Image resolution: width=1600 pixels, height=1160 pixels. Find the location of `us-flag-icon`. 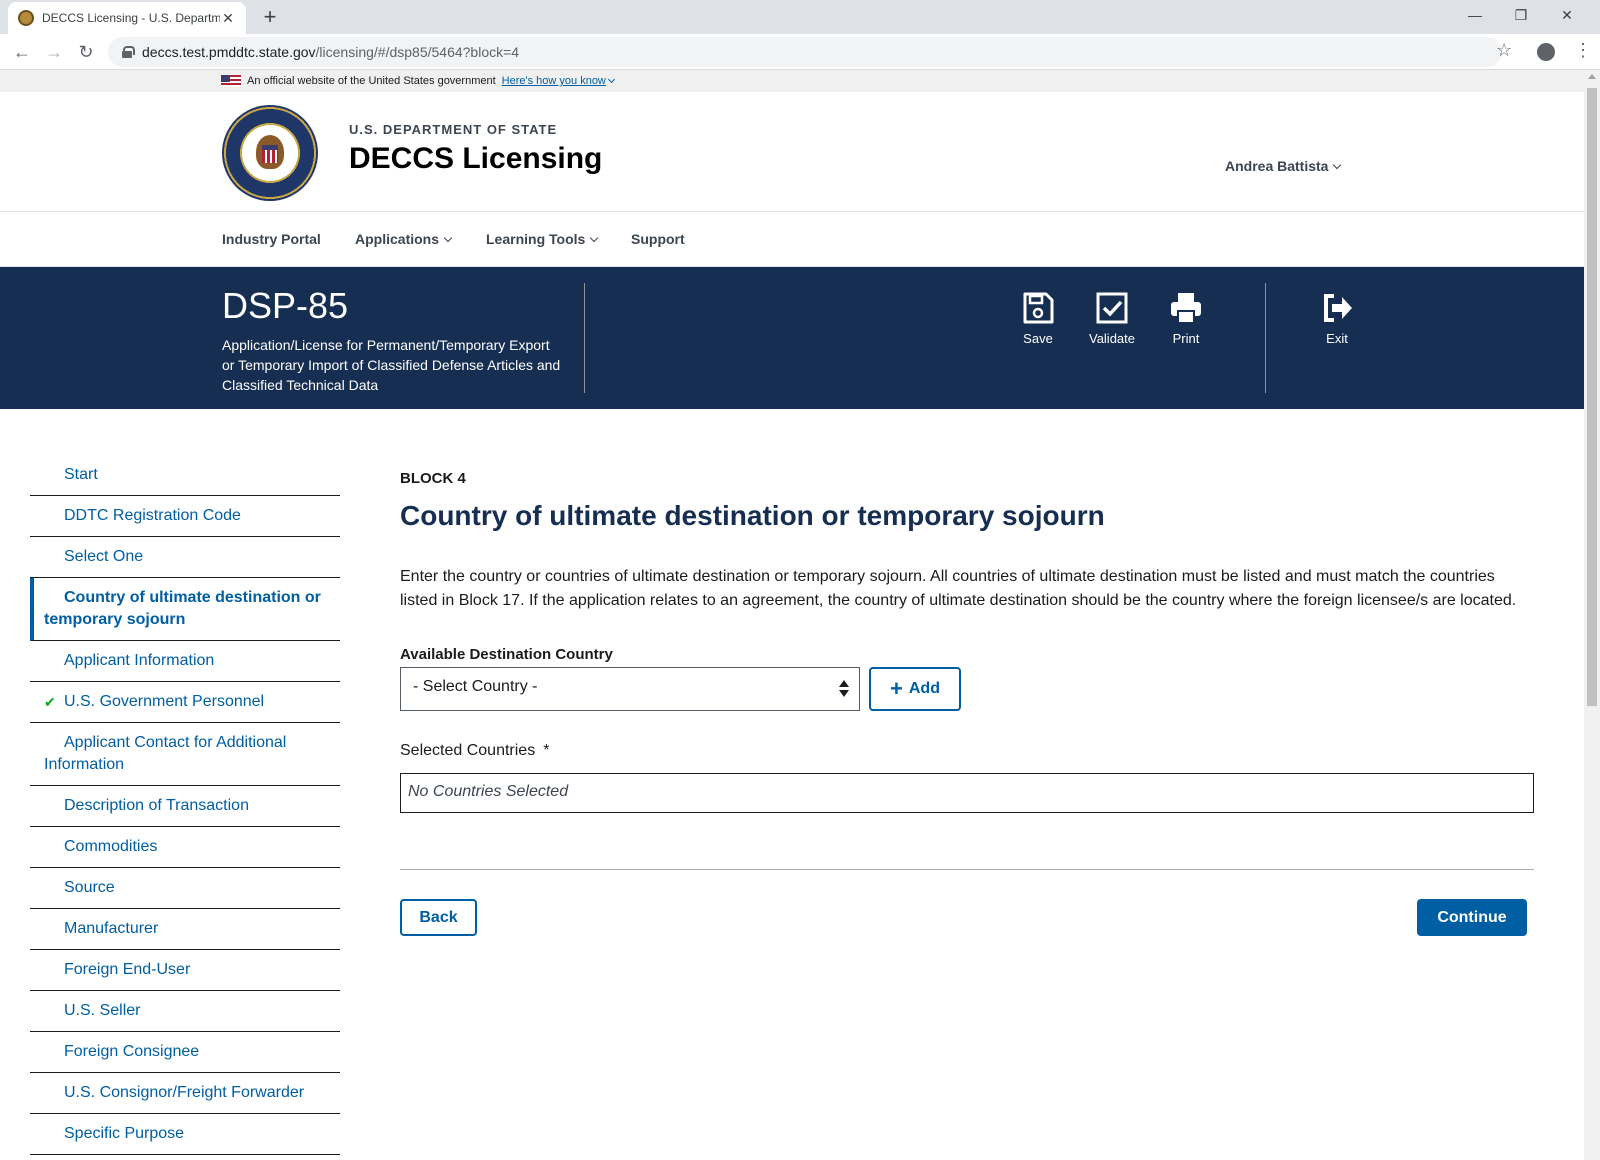

us-flag-icon is located at coordinates (231, 81).